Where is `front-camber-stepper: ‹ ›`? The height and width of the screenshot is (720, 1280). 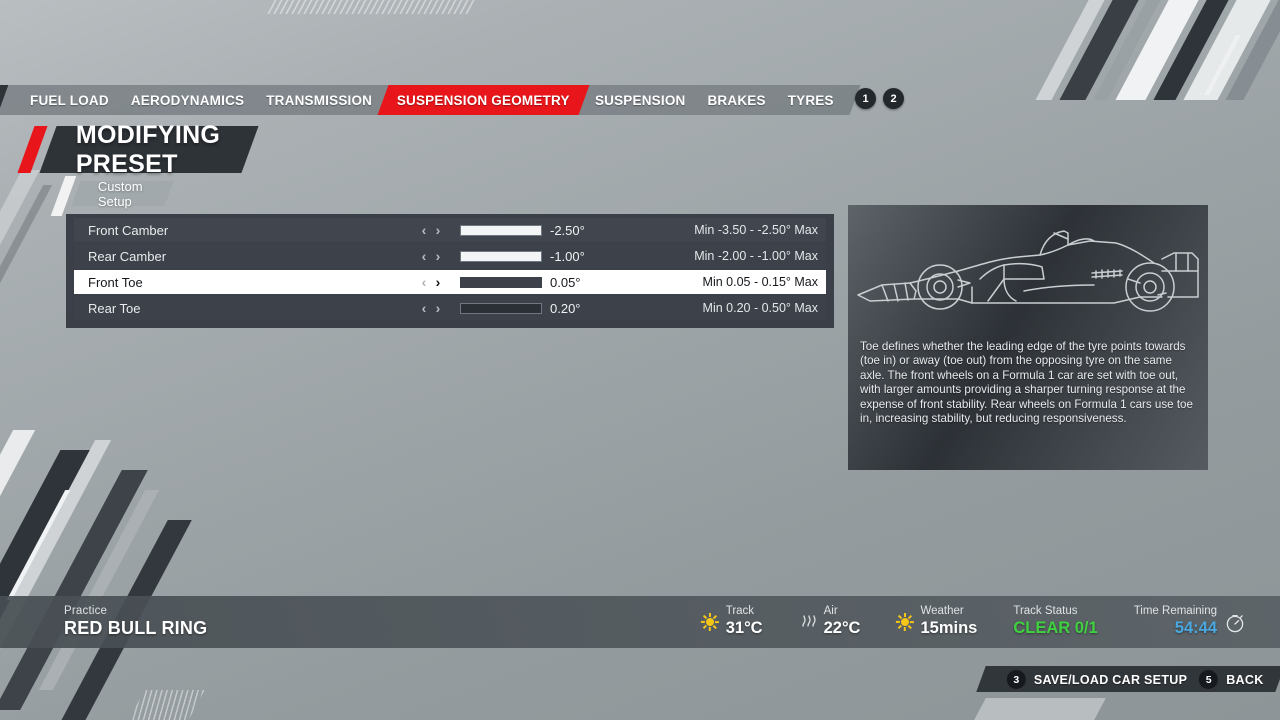
front-camber-stepper: ‹ › is located at coordinates (437, 230).